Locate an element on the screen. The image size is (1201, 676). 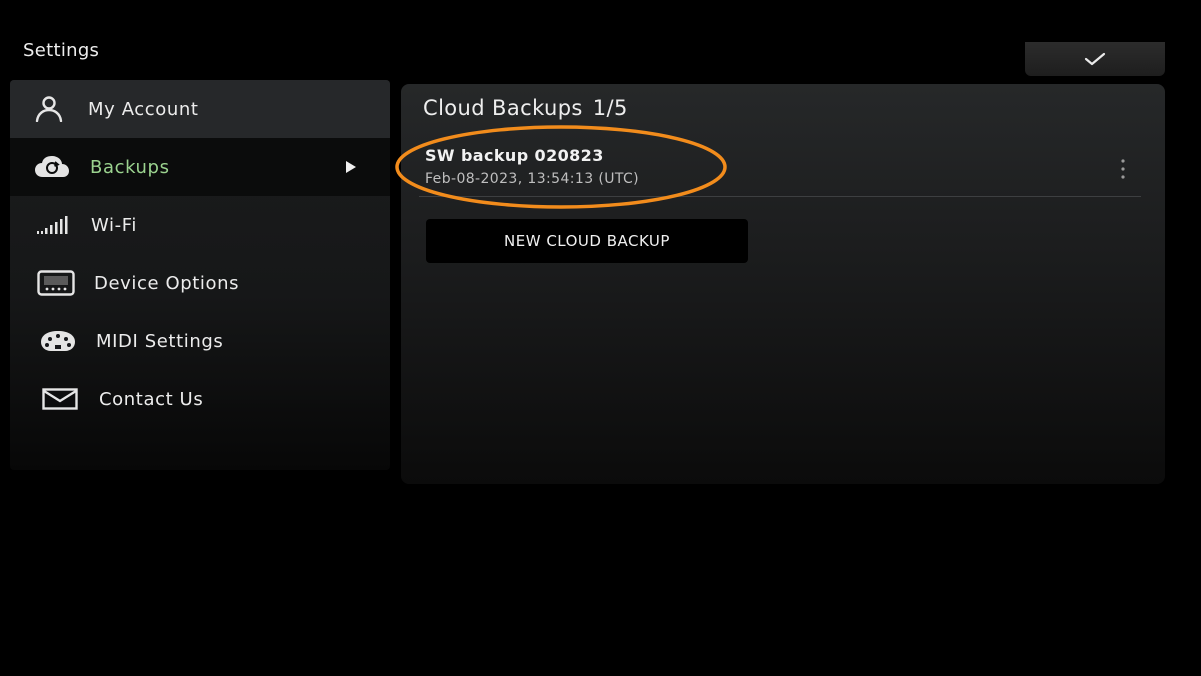
wifi-signal-icon is located at coordinates (54, 225).